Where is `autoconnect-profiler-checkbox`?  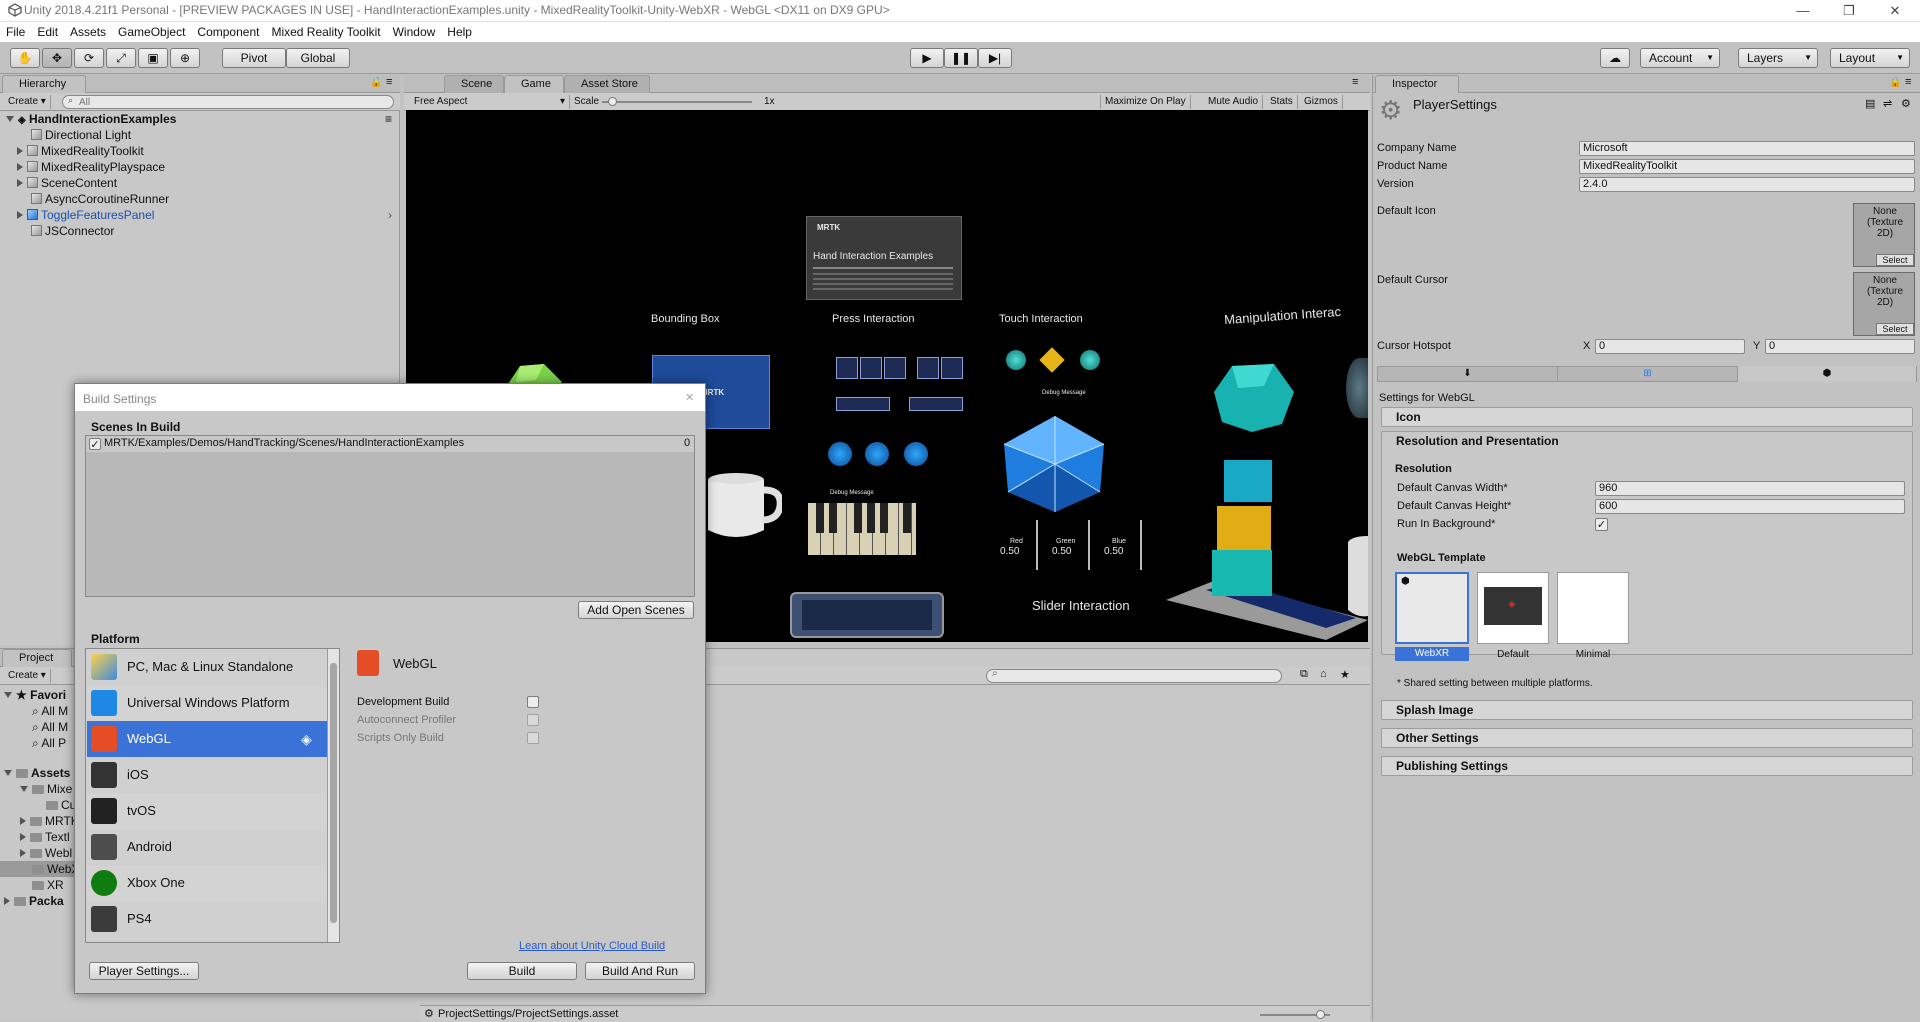 autoconnect-profiler-checkbox is located at coordinates (533, 720).